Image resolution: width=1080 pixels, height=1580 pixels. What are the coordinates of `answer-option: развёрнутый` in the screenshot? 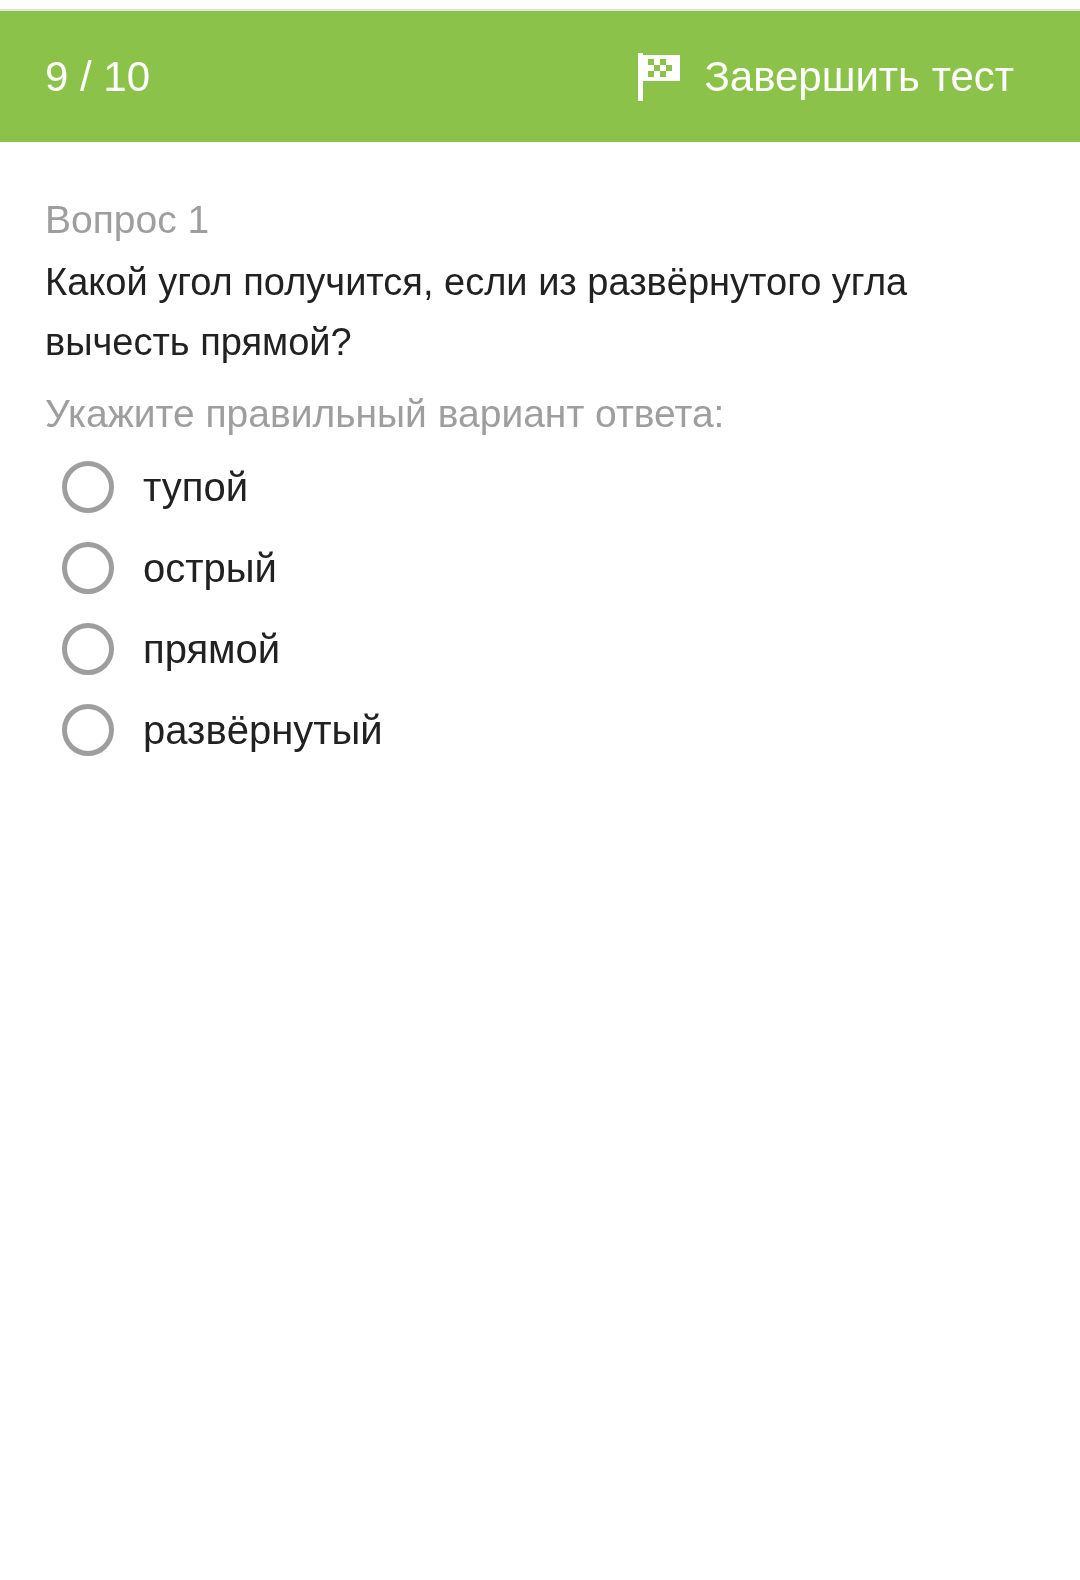 It's located at (214, 730).